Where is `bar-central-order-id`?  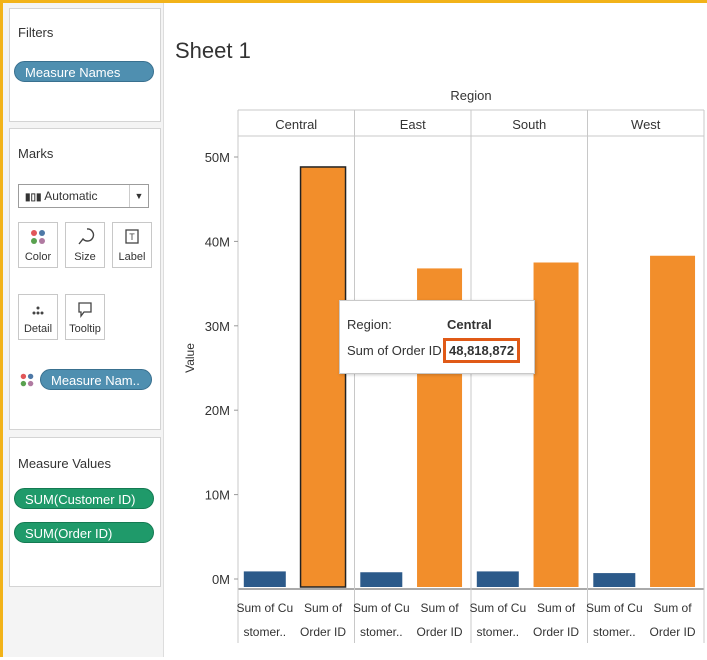 bar-central-order-id is located at coordinates (323, 377).